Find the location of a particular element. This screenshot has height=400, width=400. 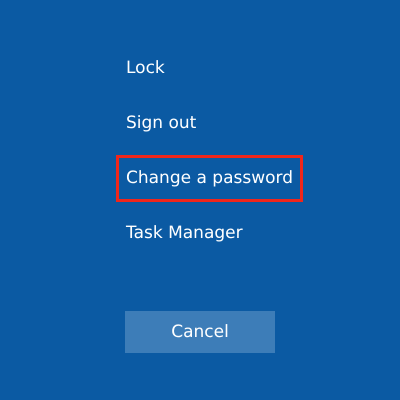

menu-option: Task Manager is located at coordinates (184, 233).